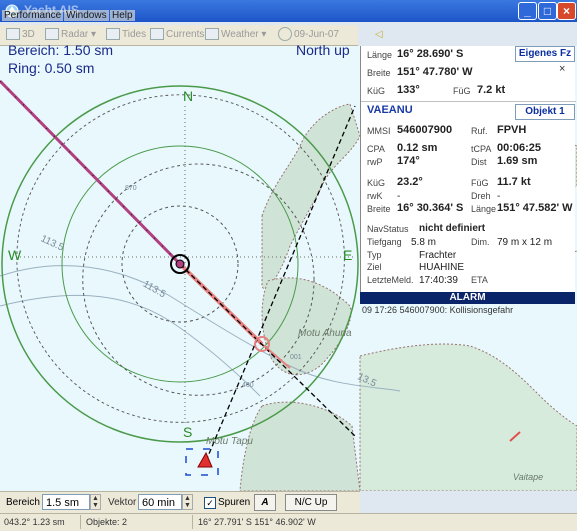  I want to click on spuren-checkbox: ✓, so click(210, 503).